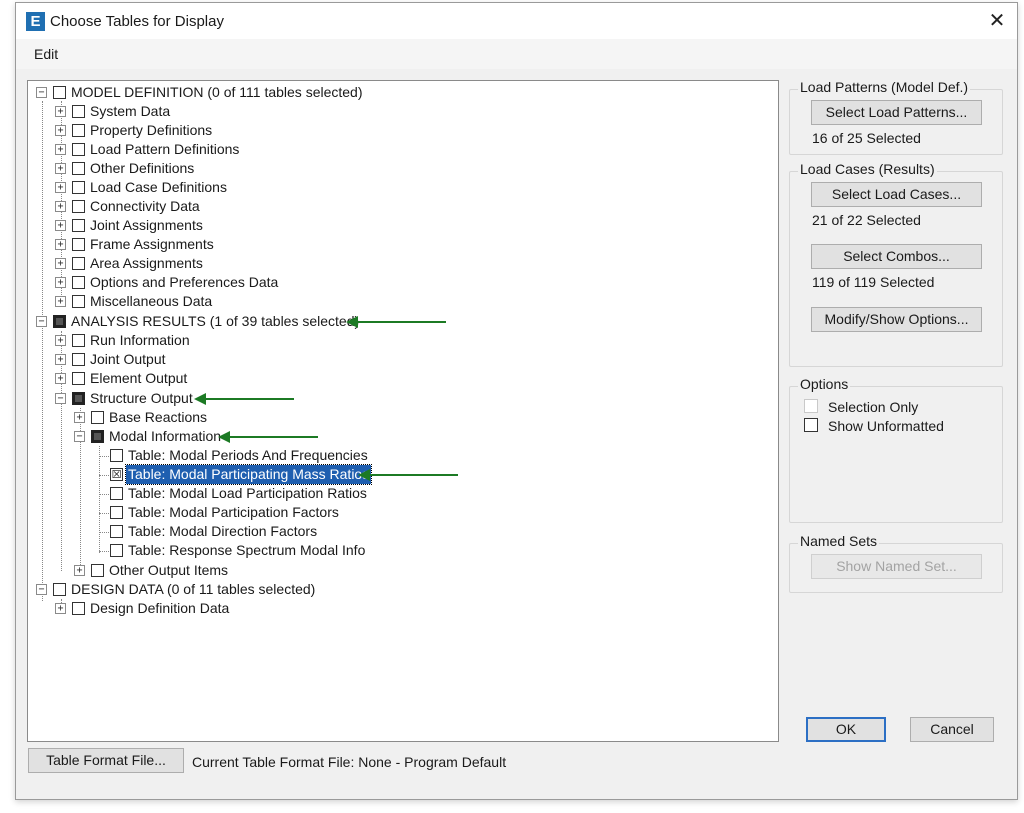 The height and width of the screenshot is (813, 1024). I want to click on cancel-button: Cancel, so click(952, 729).